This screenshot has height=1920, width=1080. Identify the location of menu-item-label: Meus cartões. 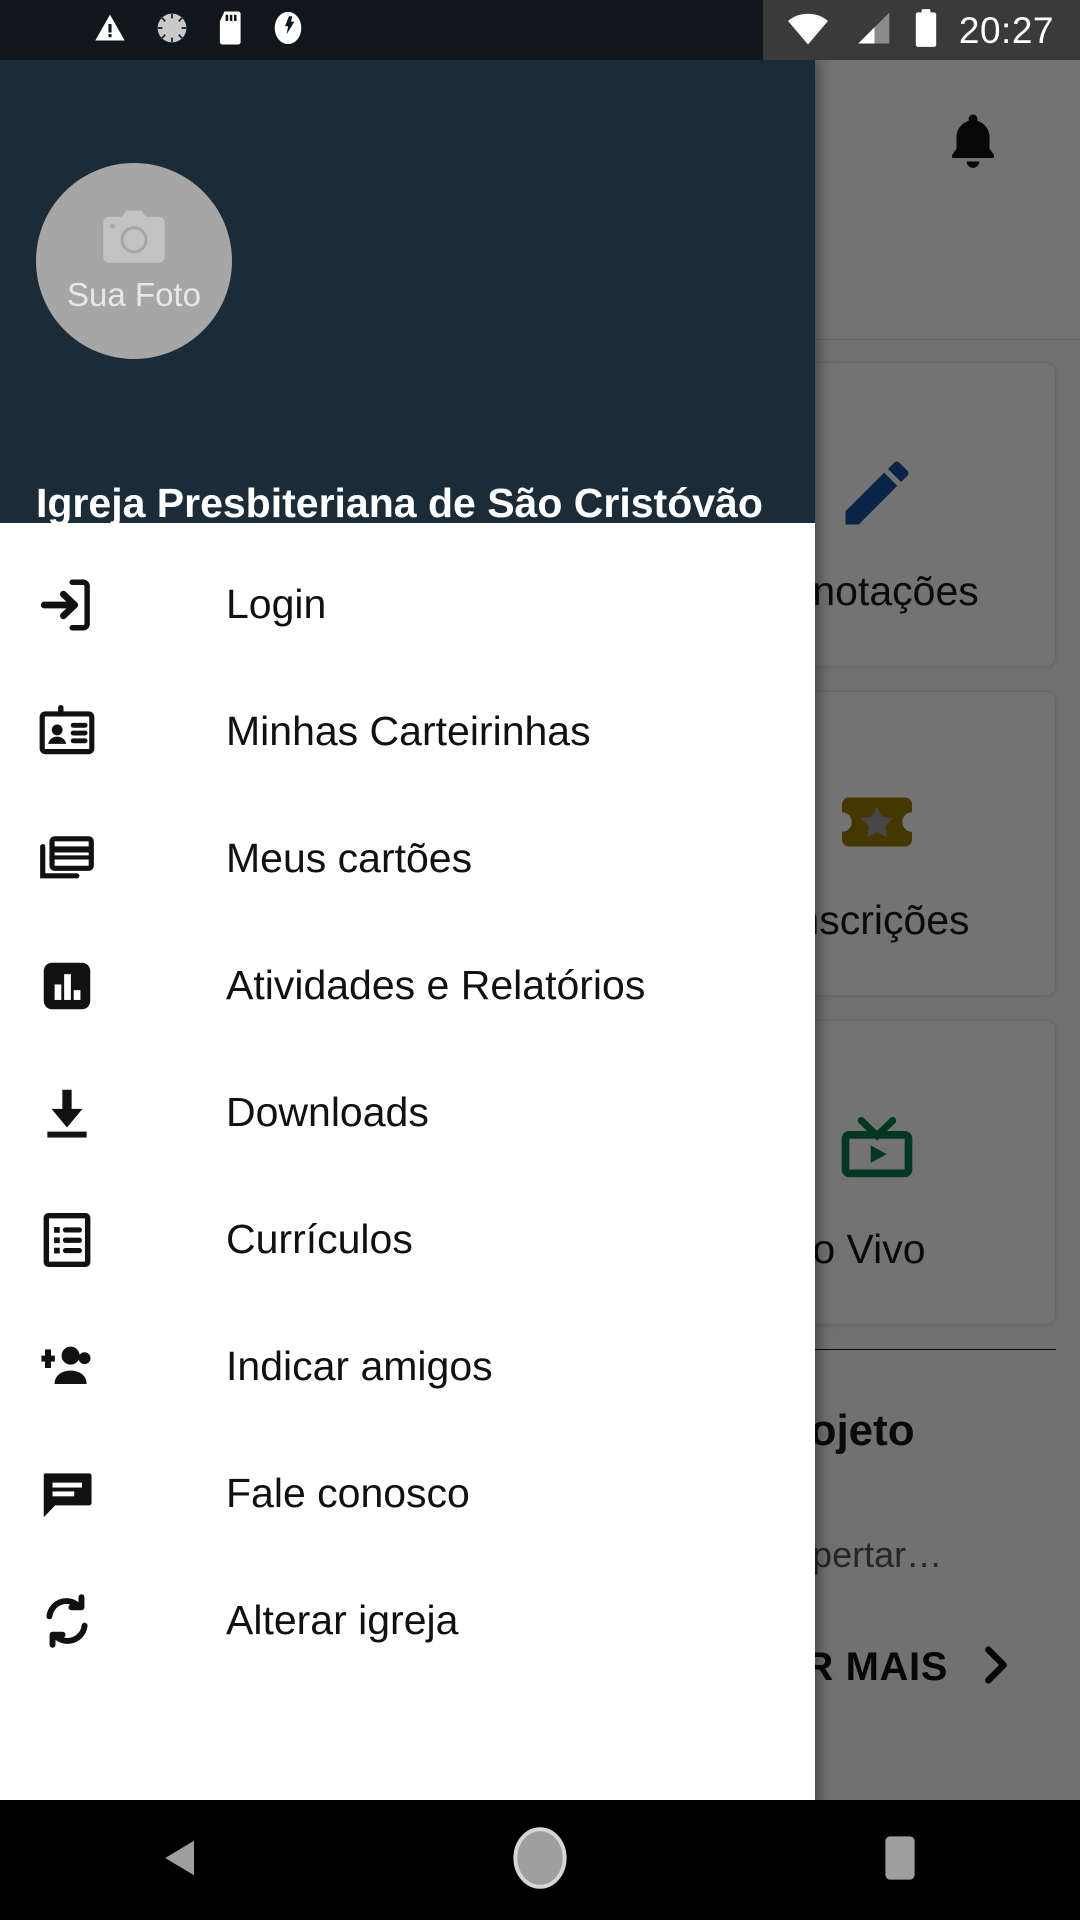
(349, 858).